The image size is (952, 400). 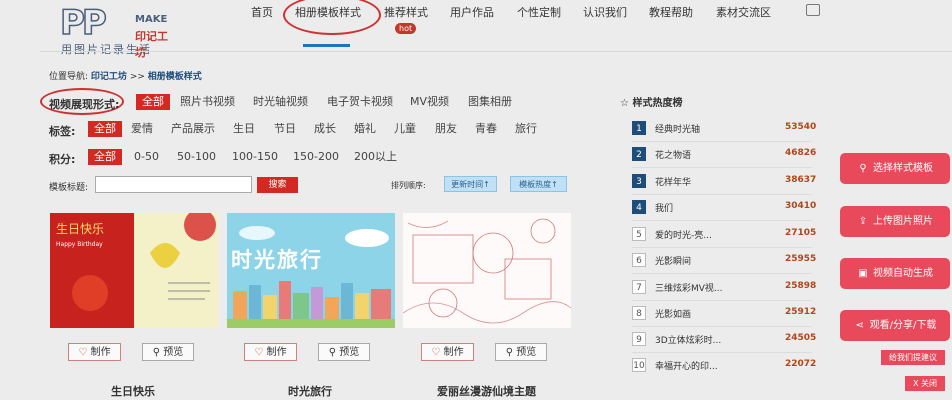 What do you see at coordinates (276, 352) in the screenshot?
I see `make-label: 制作` at bounding box center [276, 352].